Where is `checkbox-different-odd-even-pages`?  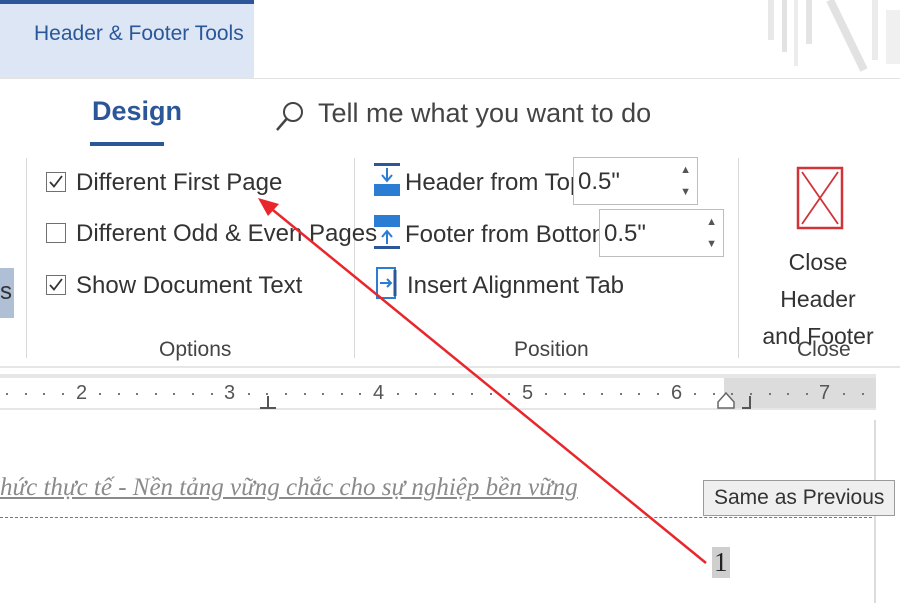
checkbox-different-odd-even-pages is located at coordinates (56, 233).